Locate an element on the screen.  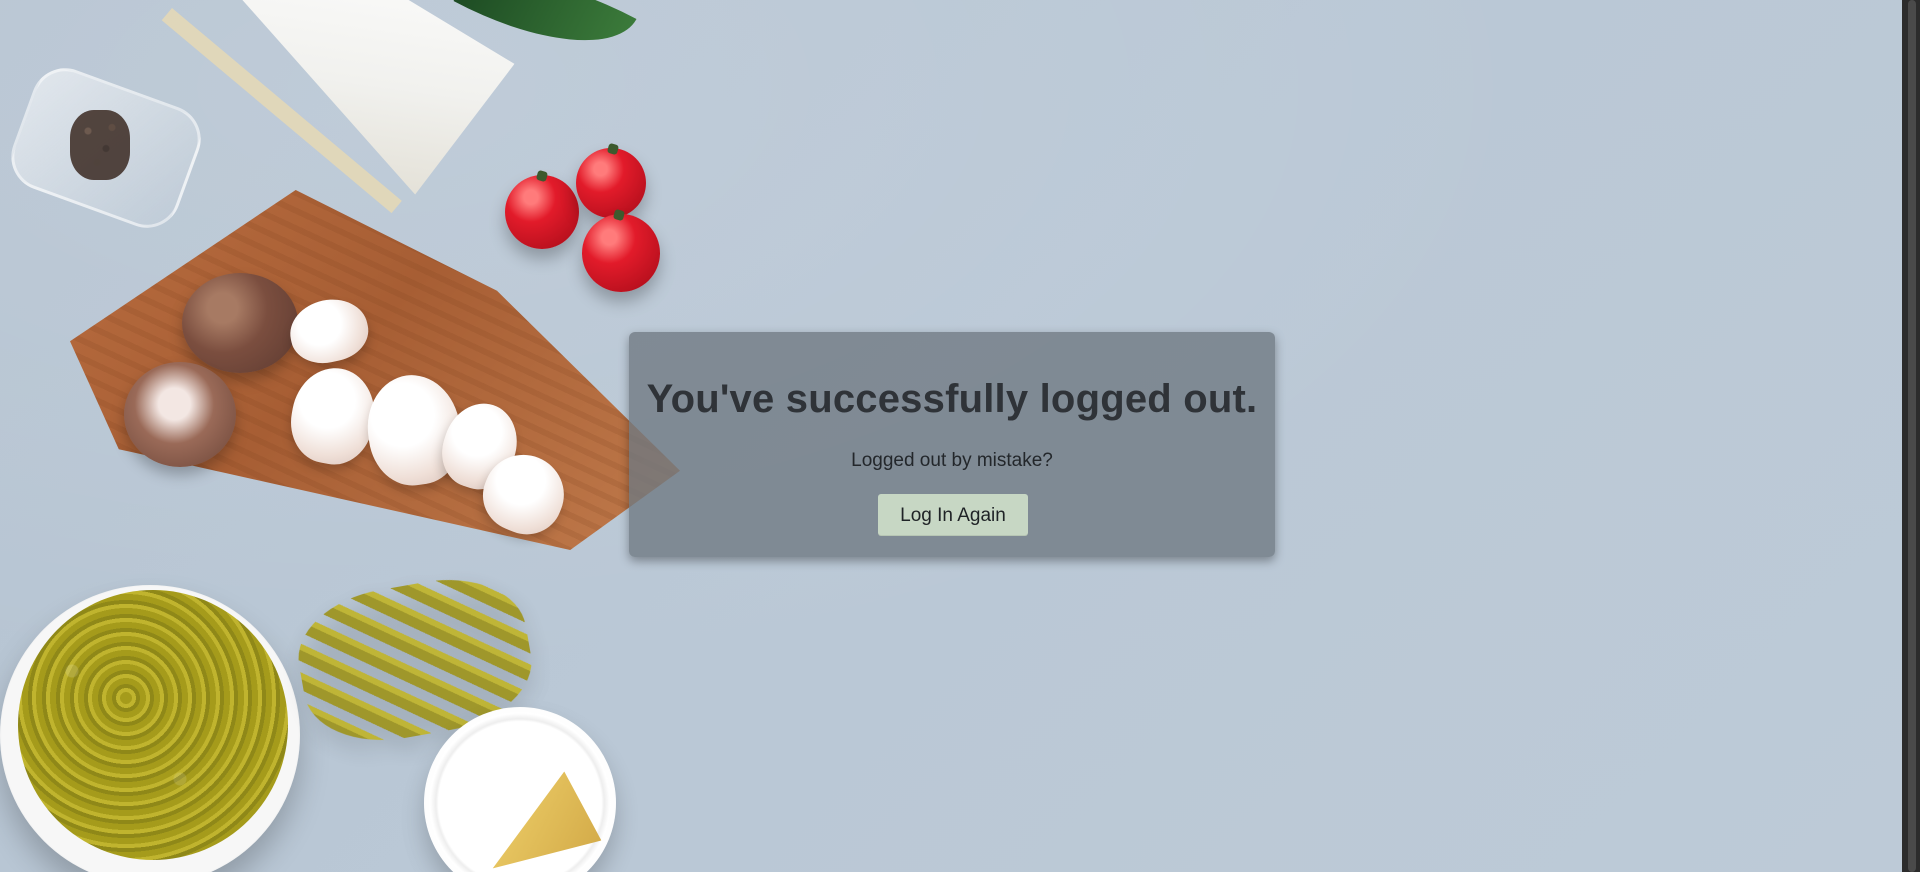
vertical-scrollbar is located at coordinates (1911, 436).